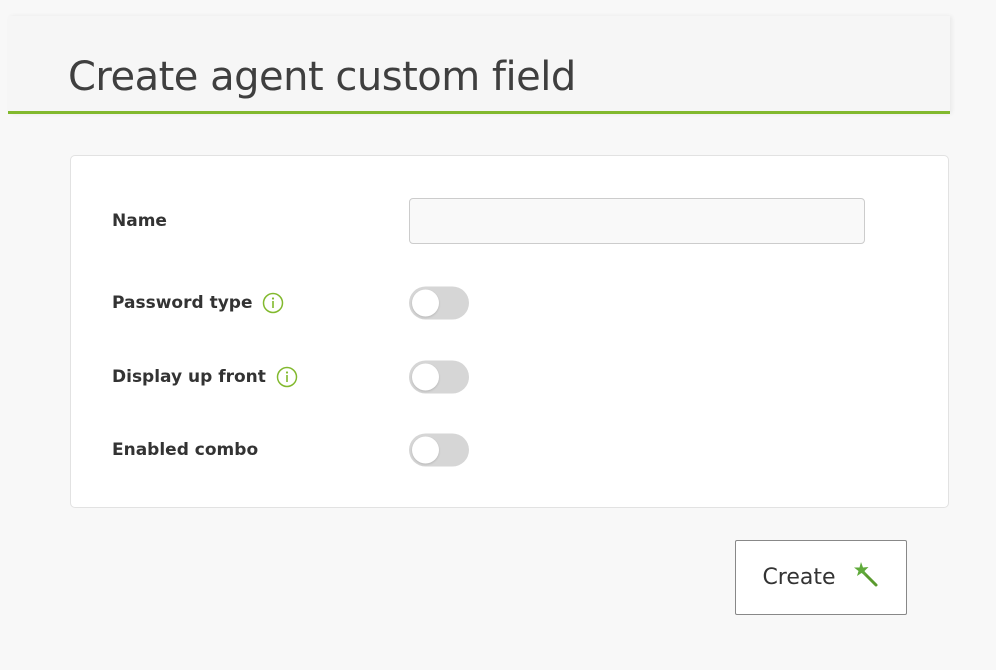 This screenshot has width=996, height=670. What do you see at coordinates (182, 303) in the screenshot?
I see `password-type-label-text: Password type` at bounding box center [182, 303].